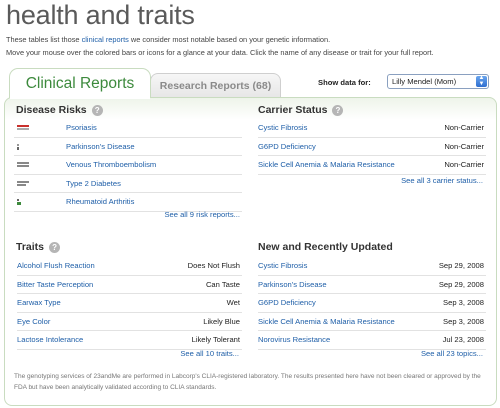 This screenshot has width=500, height=408. I want to click on tab-clinical-reports: Clinical Reports, so click(80, 83).